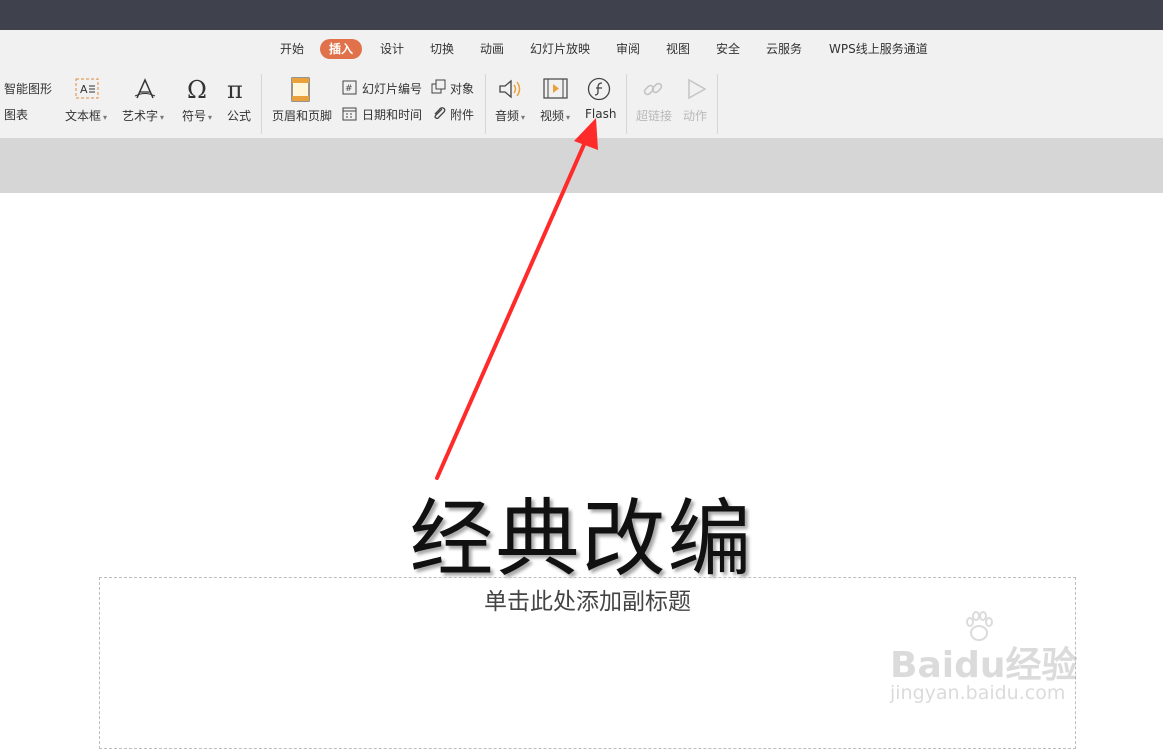 The width and height of the screenshot is (1163, 749). Describe the element at coordinates (162, 117) in the screenshot. I see `wordart-dropdown-icon: ▾` at that location.